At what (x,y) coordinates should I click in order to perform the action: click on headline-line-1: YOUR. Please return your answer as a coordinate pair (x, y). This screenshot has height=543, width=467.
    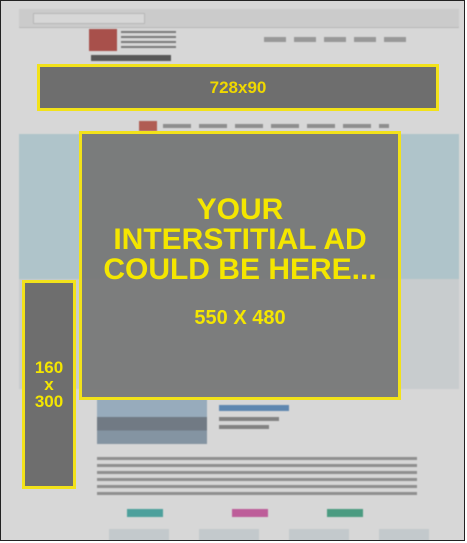
    Looking at the image, I should click on (240, 209).